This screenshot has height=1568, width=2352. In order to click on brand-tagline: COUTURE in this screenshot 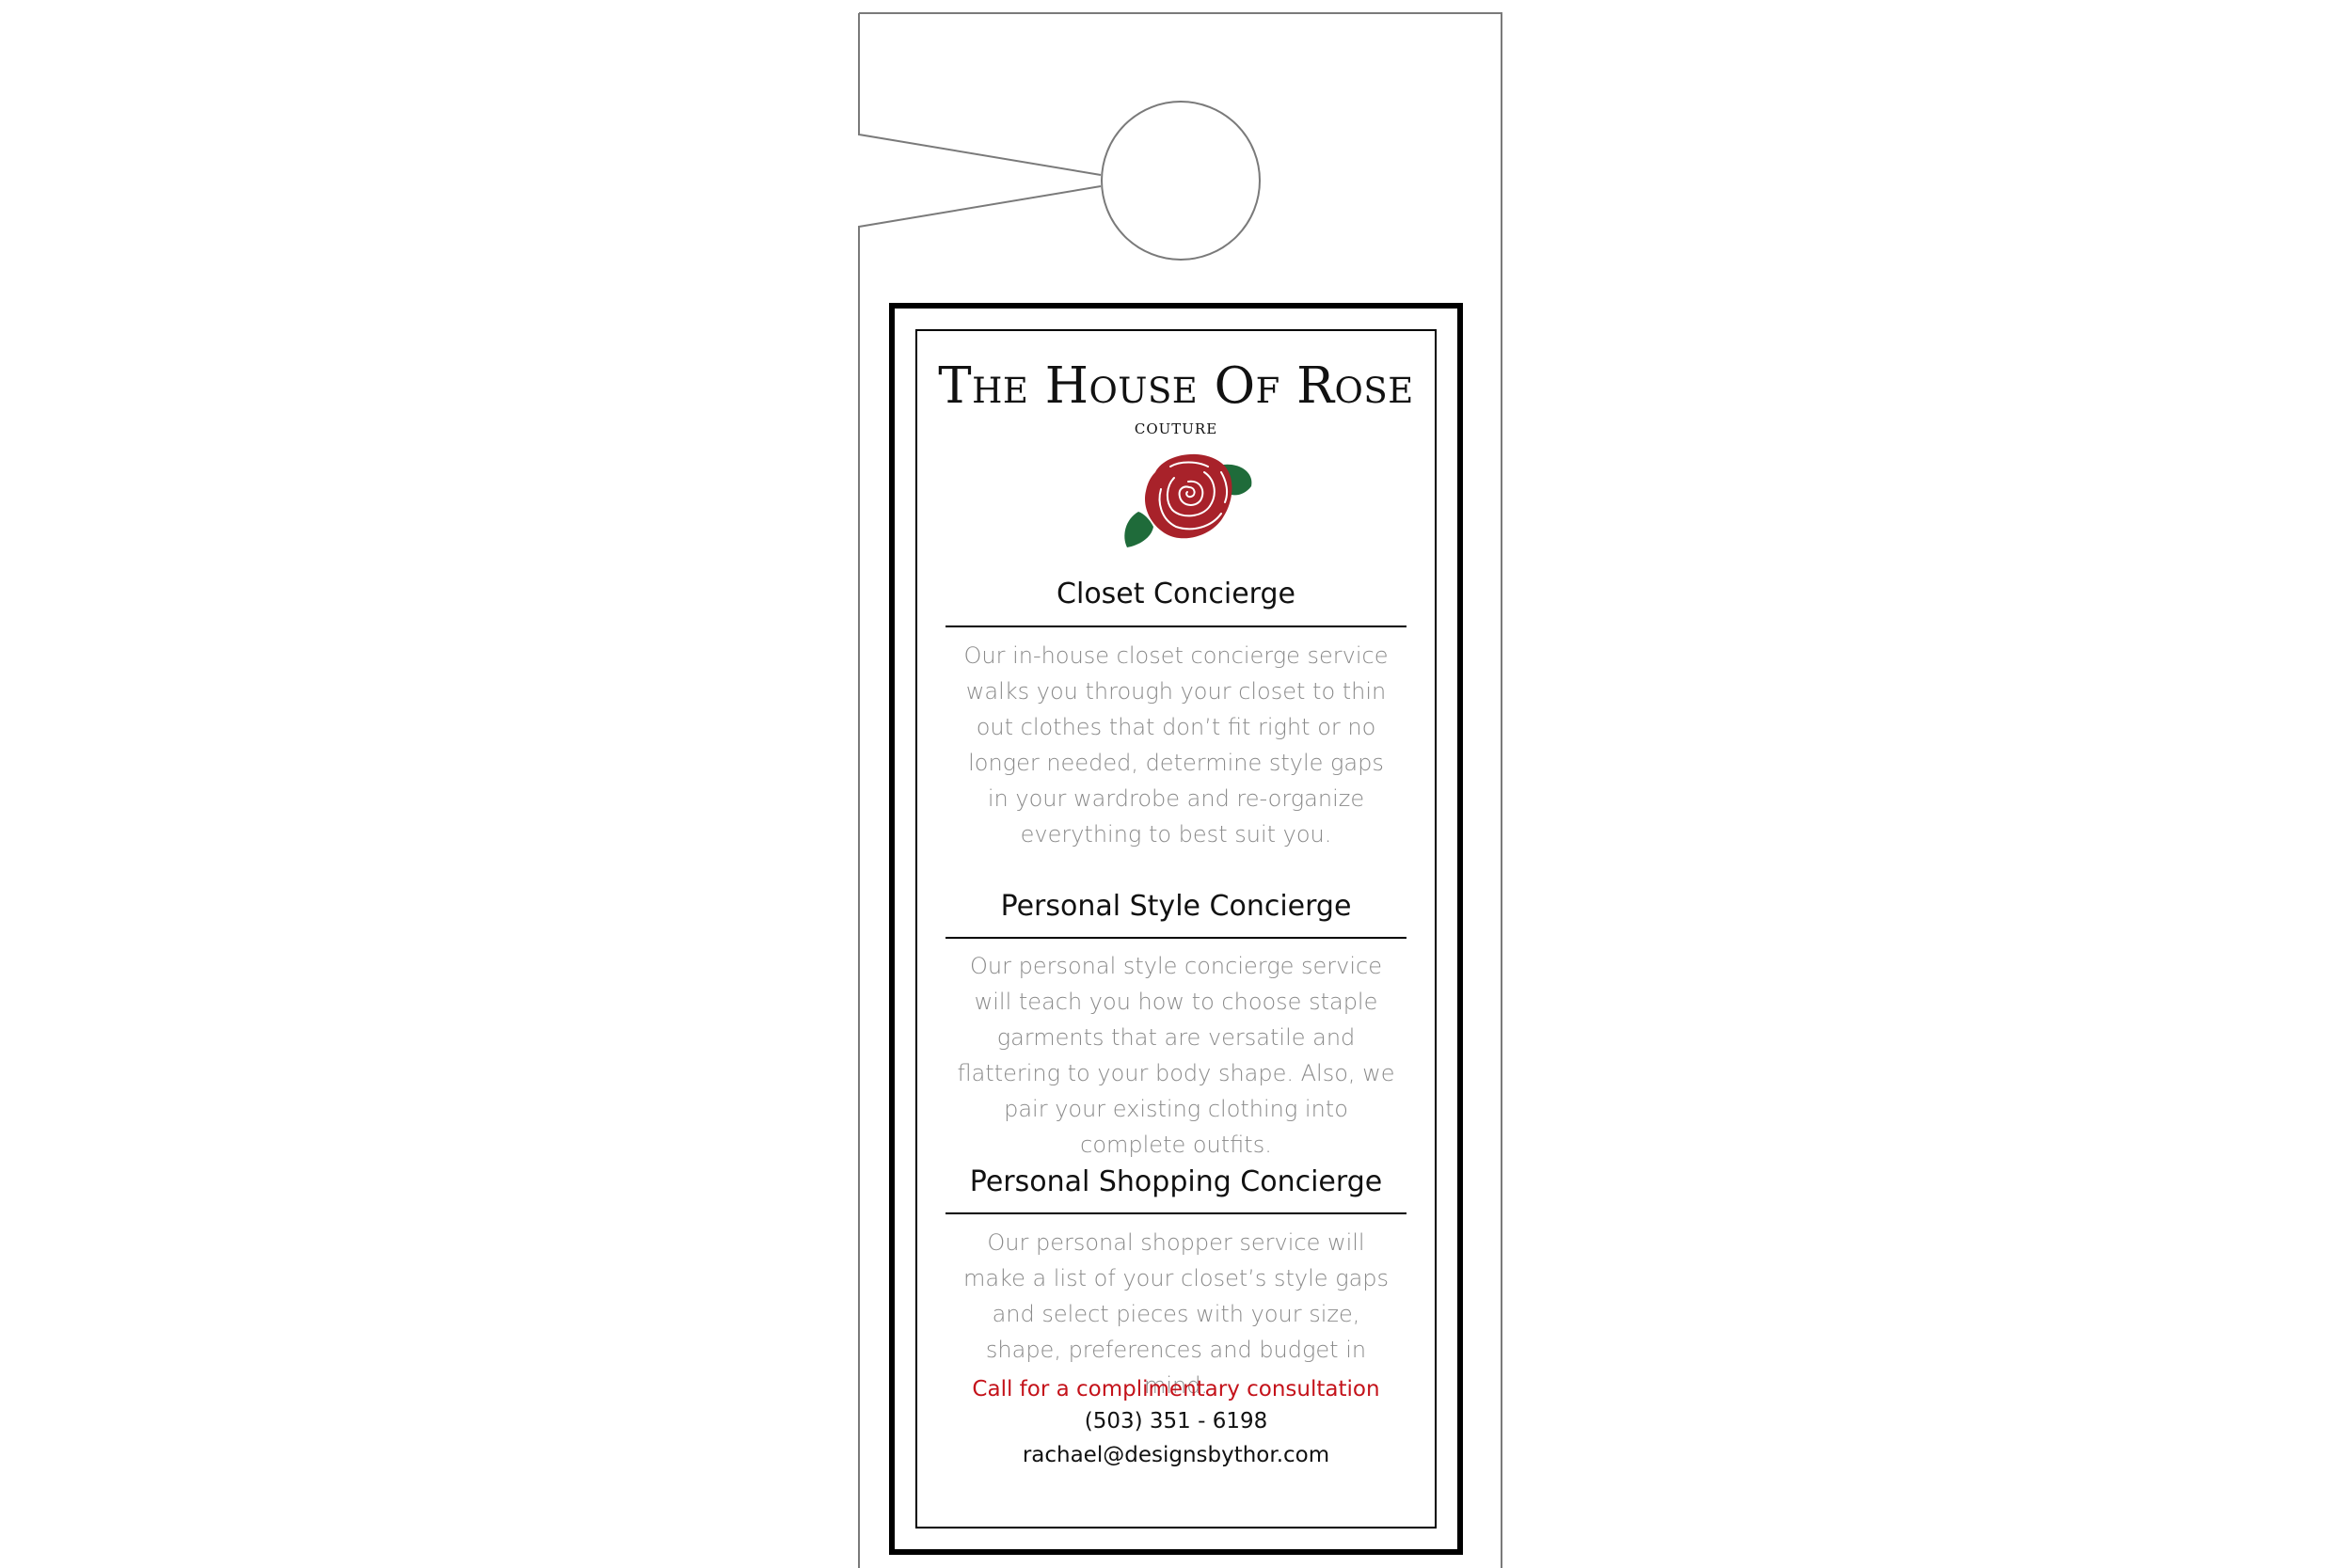, I will do `click(1176, 428)`.